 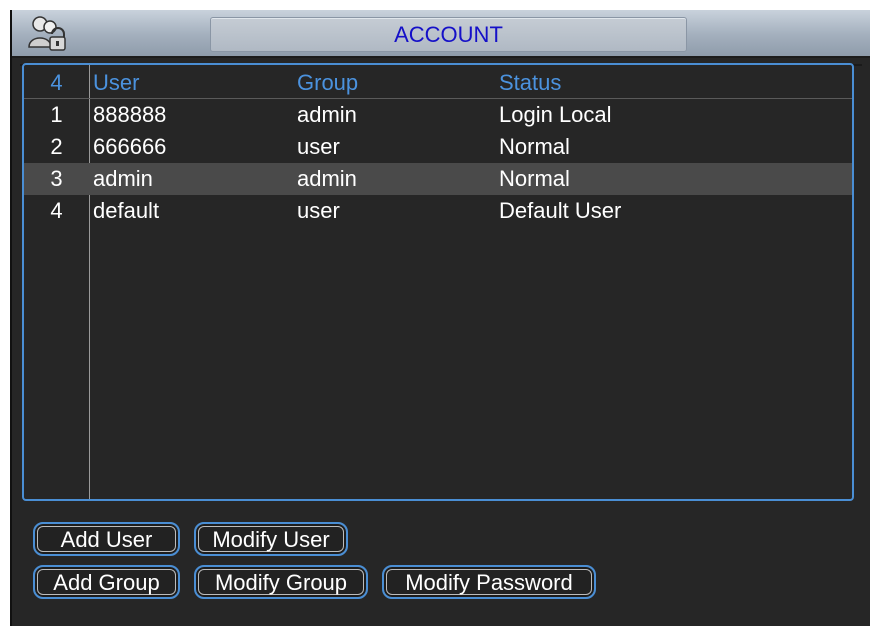 What do you see at coordinates (106, 539) in the screenshot?
I see `add-user-button: Add User` at bounding box center [106, 539].